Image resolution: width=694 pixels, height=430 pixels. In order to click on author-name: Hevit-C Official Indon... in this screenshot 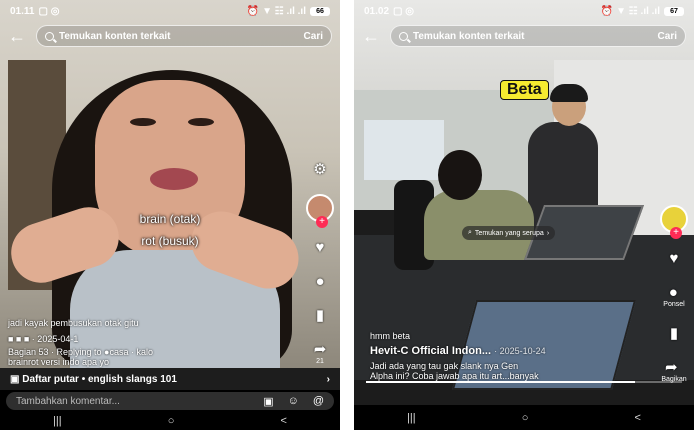, I will do `click(430, 351)`.